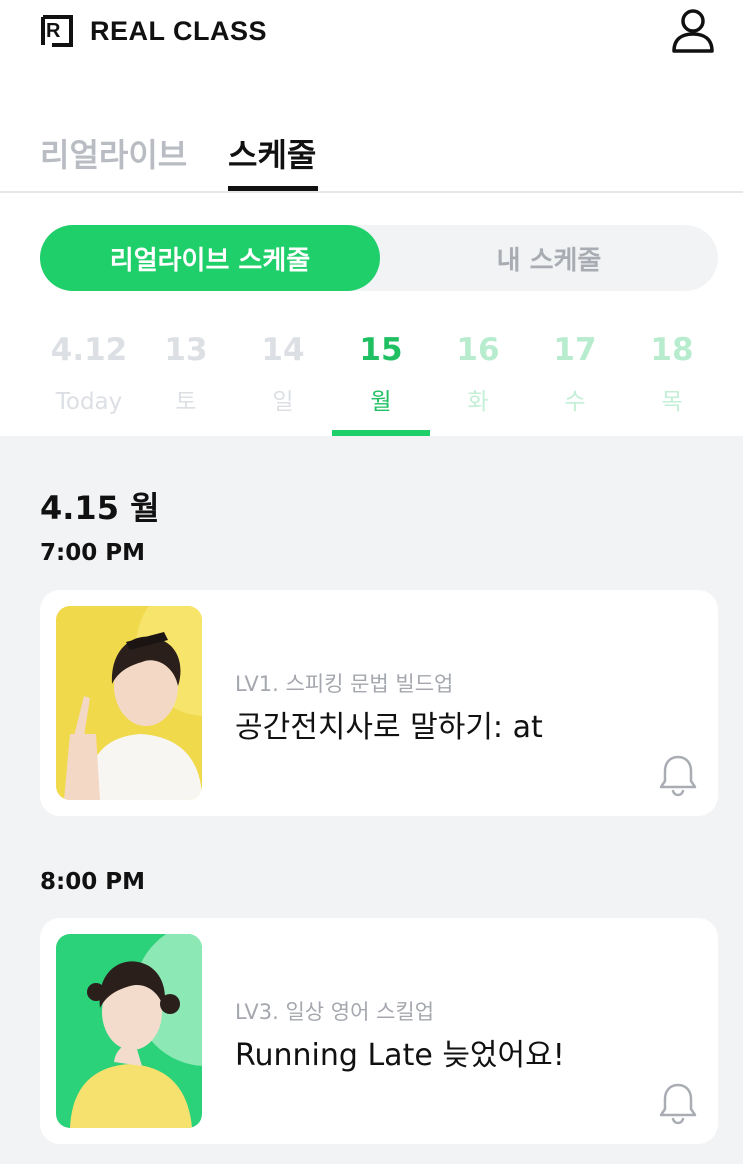 This screenshot has width=743, height=1164. I want to click on day-number: 17, so click(575, 350).